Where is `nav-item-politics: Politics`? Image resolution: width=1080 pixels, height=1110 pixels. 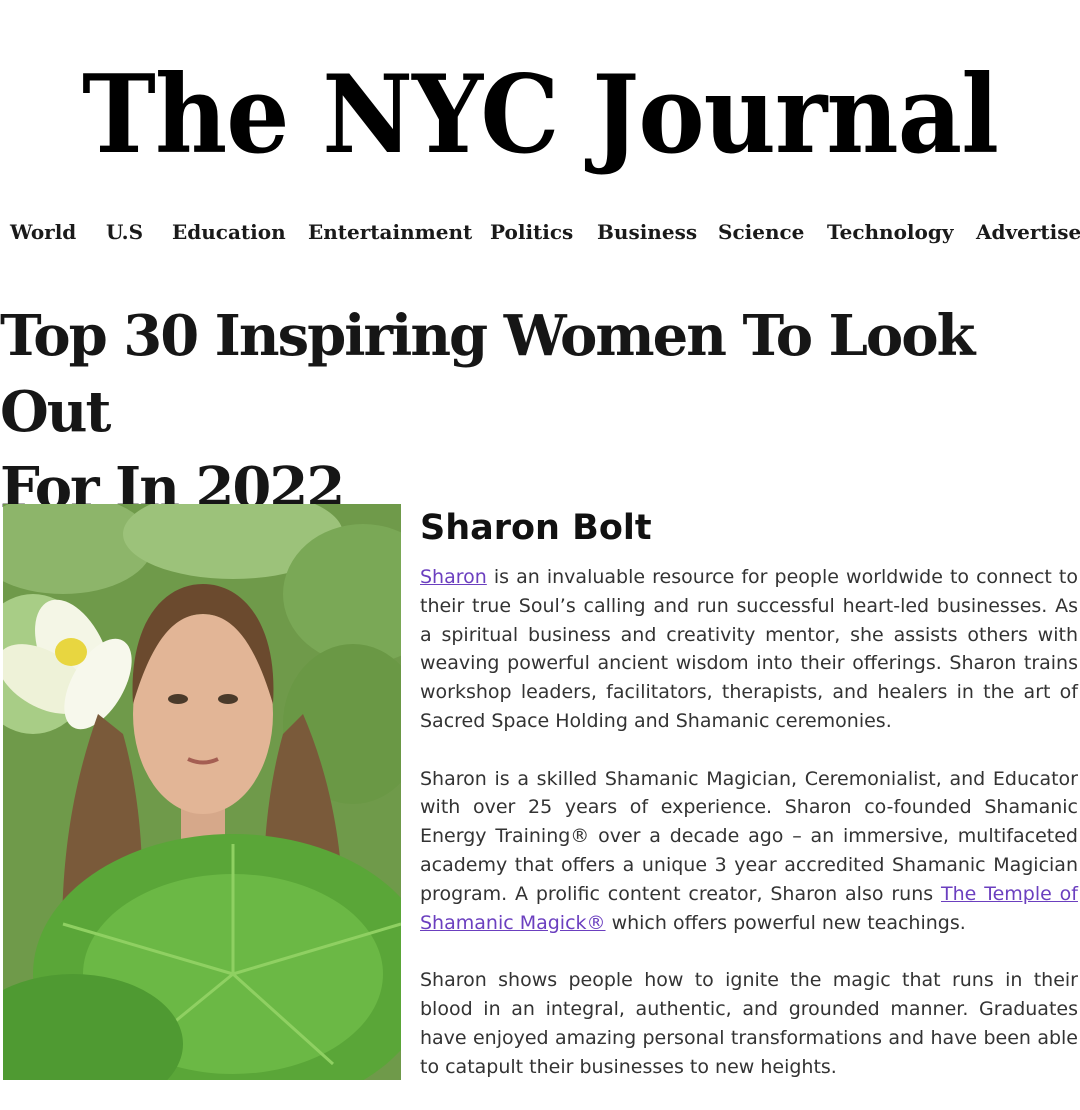
nav-item-politics: Politics is located at coordinates (531, 232).